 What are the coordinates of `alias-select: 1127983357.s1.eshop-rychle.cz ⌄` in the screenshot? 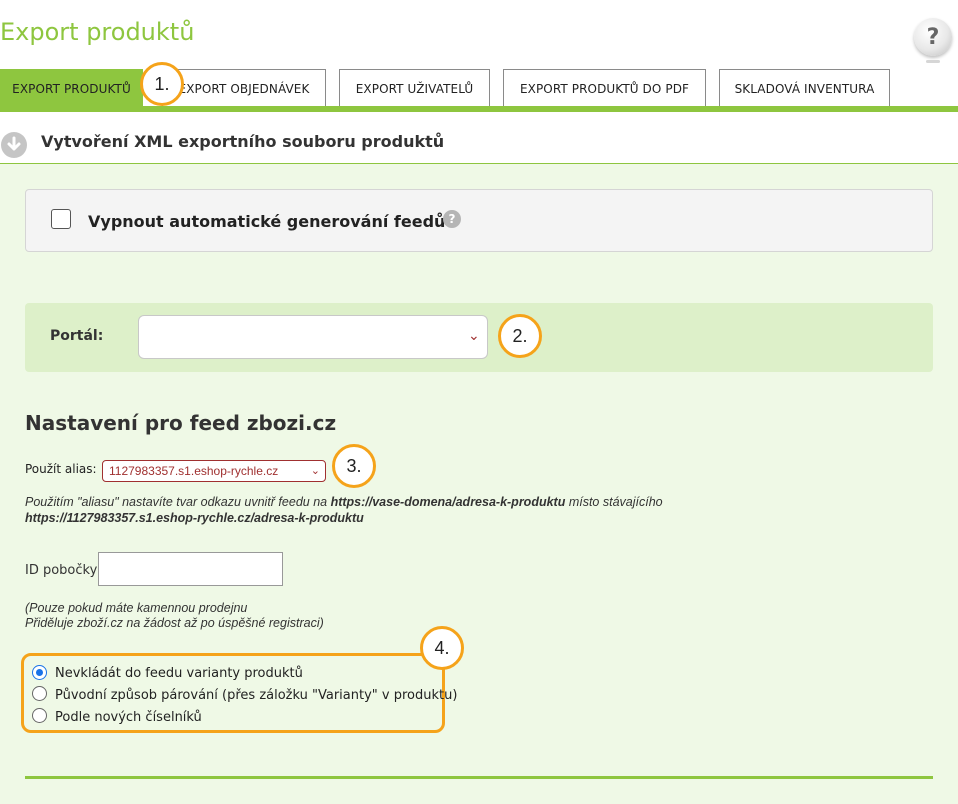 It's located at (214, 471).